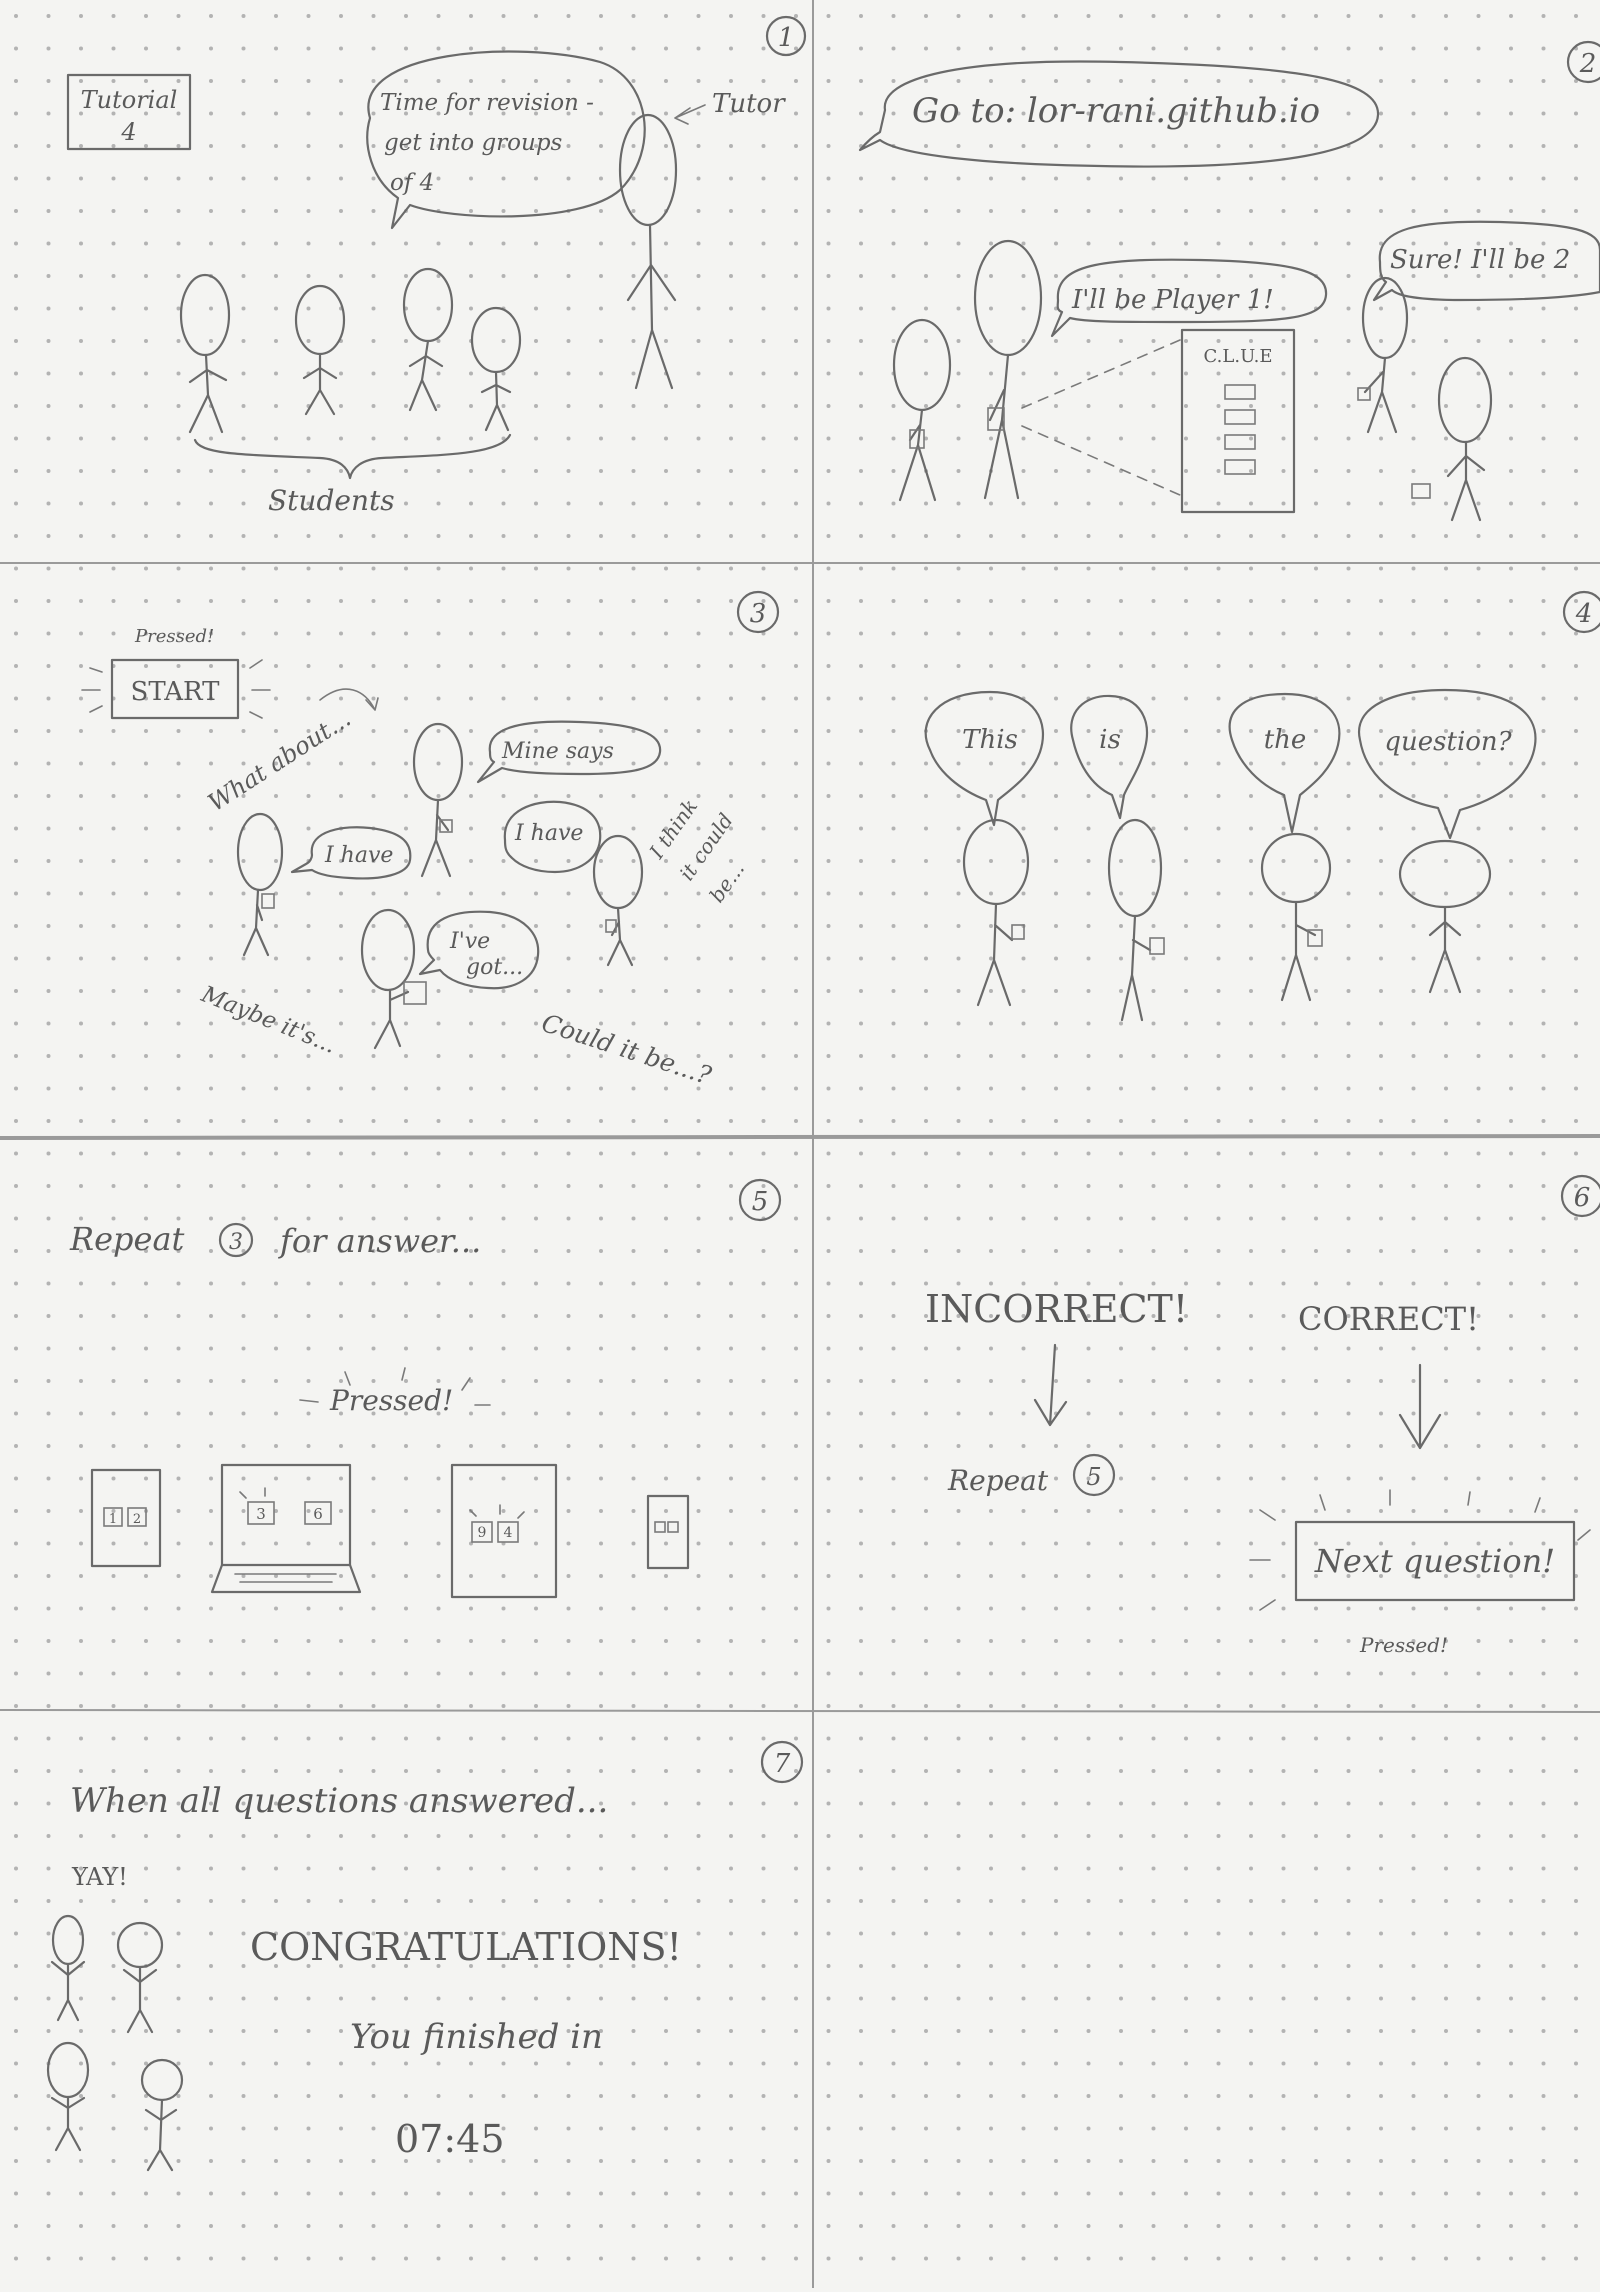 The width and height of the screenshot is (1600, 2292). Describe the element at coordinates (557, 751) in the screenshot. I see `mine-says-text: Mine says` at that location.